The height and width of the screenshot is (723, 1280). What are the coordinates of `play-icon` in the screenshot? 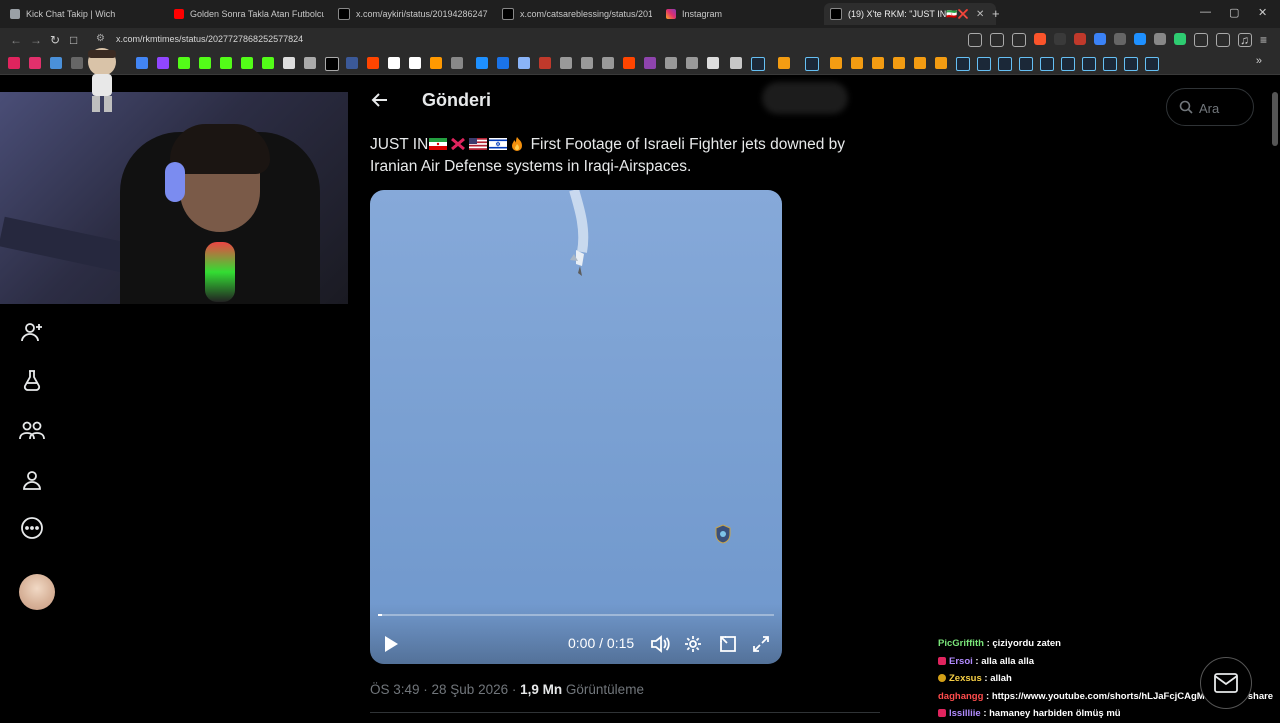 It's located at (391, 644).